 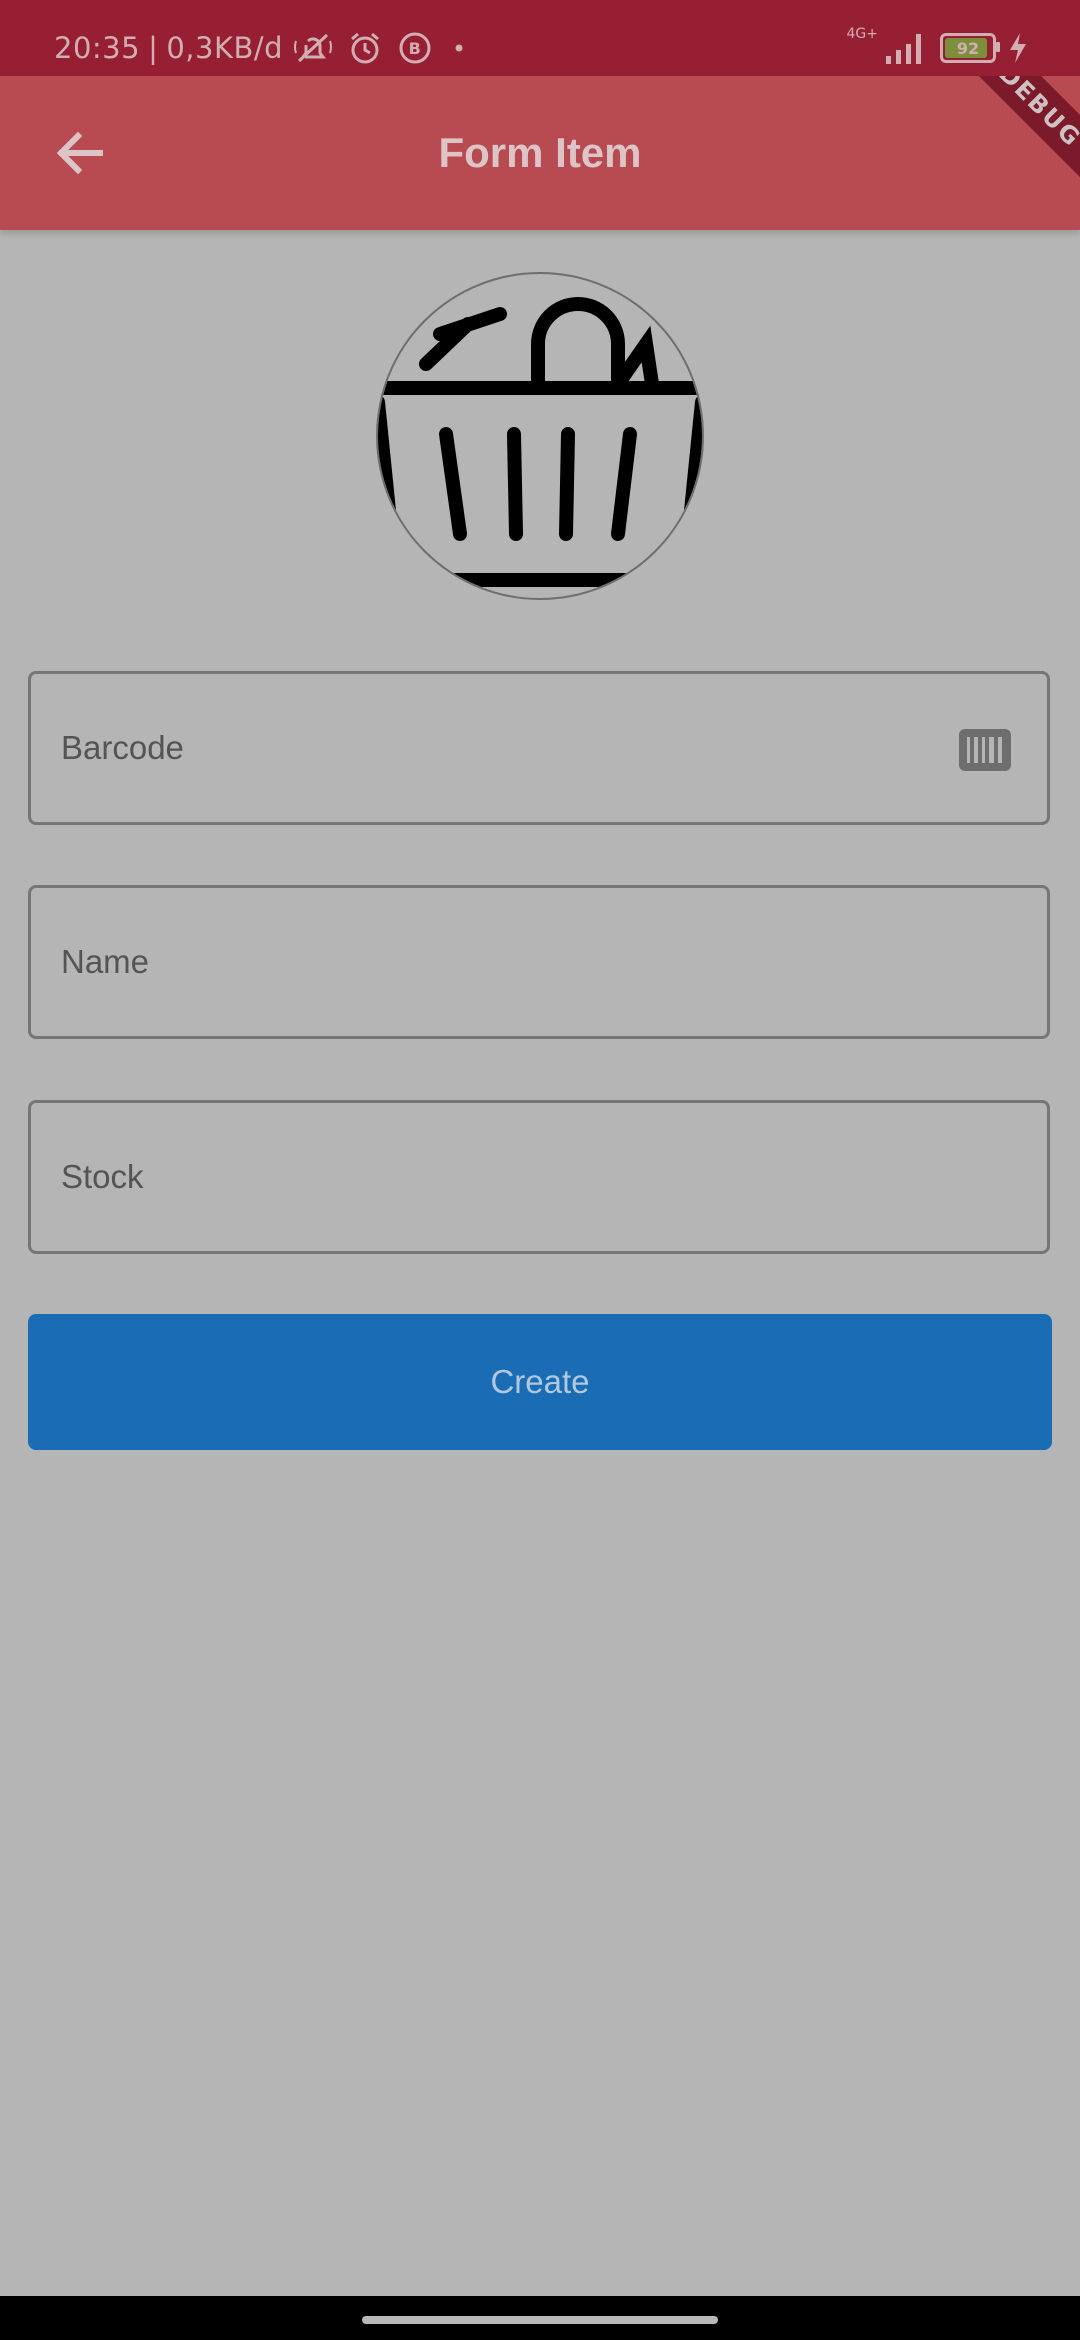 I want to click on status-data-rate: 0,3KB/d, so click(x=225, y=48).